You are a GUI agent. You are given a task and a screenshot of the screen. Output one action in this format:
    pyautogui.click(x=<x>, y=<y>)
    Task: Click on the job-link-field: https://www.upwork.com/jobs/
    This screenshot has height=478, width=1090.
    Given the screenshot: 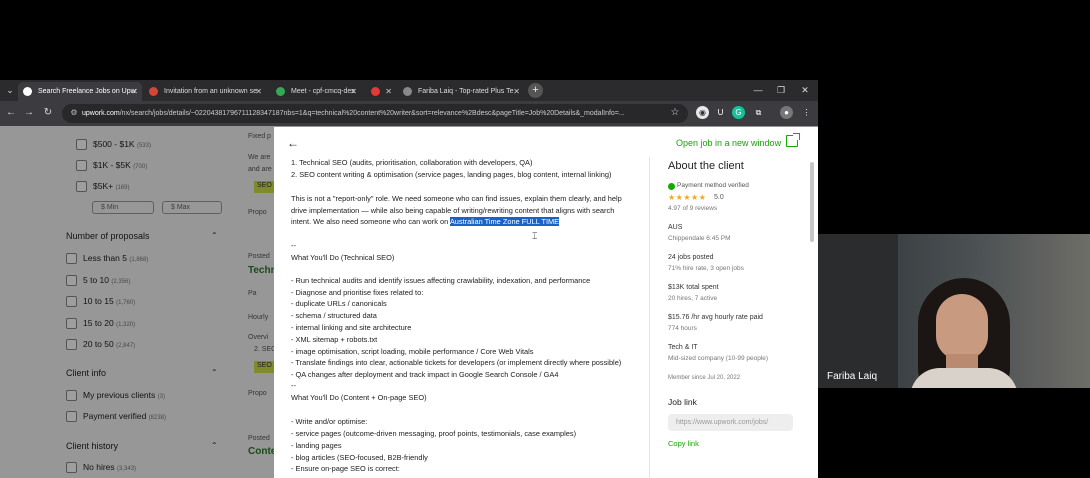 What is the action you would take?
    pyautogui.click(x=730, y=422)
    